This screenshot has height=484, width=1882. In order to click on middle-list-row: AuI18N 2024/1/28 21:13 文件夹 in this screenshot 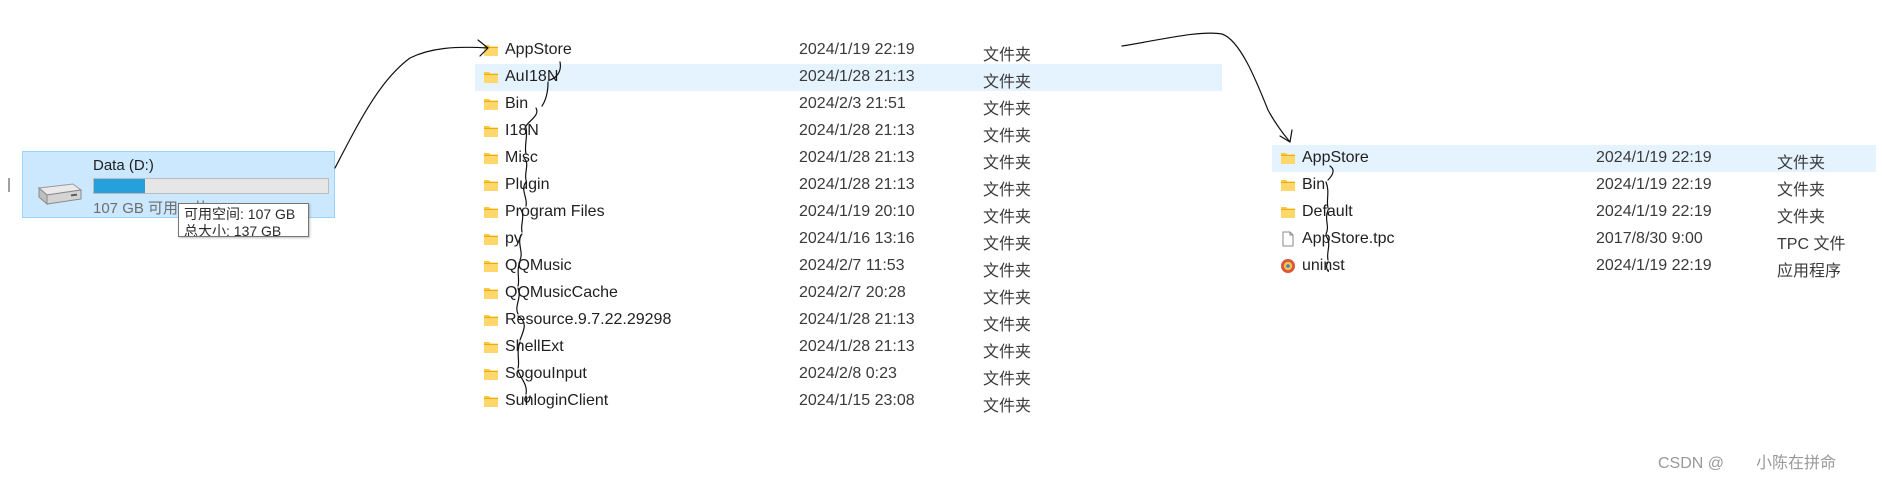, I will do `click(848, 77)`.